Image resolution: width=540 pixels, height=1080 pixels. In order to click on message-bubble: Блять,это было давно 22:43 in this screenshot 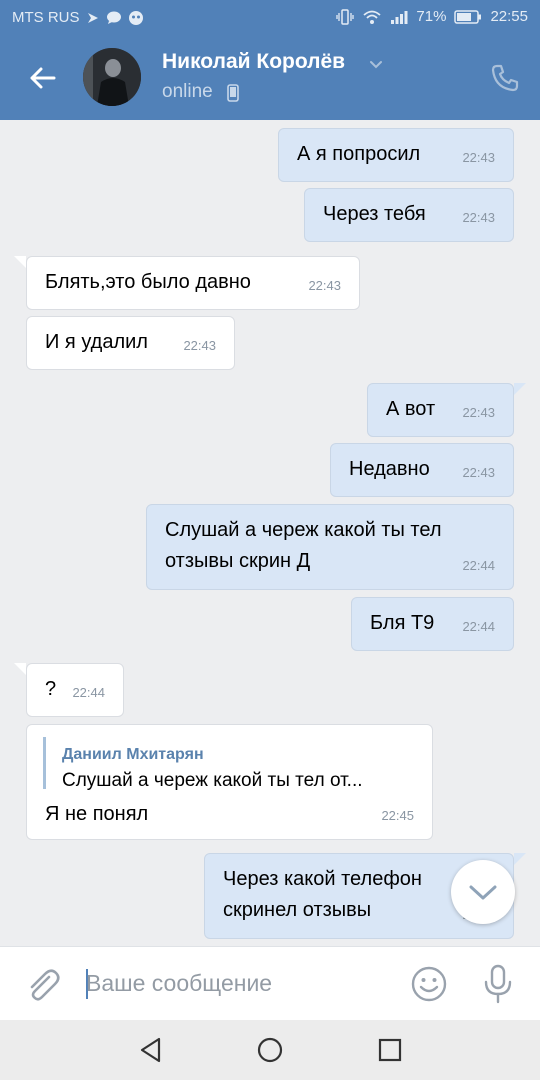, I will do `click(193, 283)`.